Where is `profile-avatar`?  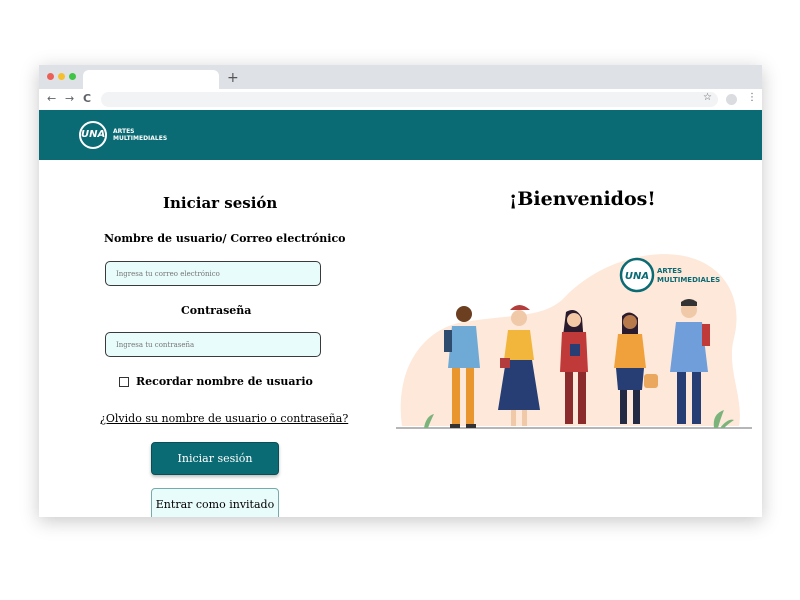
profile-avatar is located at coordinates (731, 99).